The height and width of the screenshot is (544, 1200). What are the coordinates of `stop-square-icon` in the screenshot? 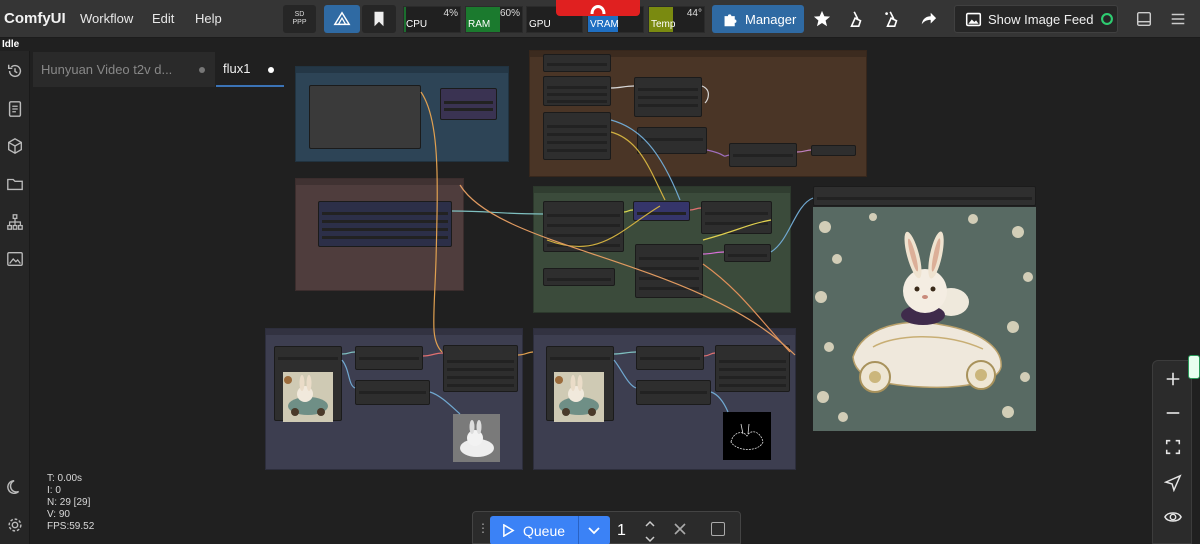 It's located at (718, 529).